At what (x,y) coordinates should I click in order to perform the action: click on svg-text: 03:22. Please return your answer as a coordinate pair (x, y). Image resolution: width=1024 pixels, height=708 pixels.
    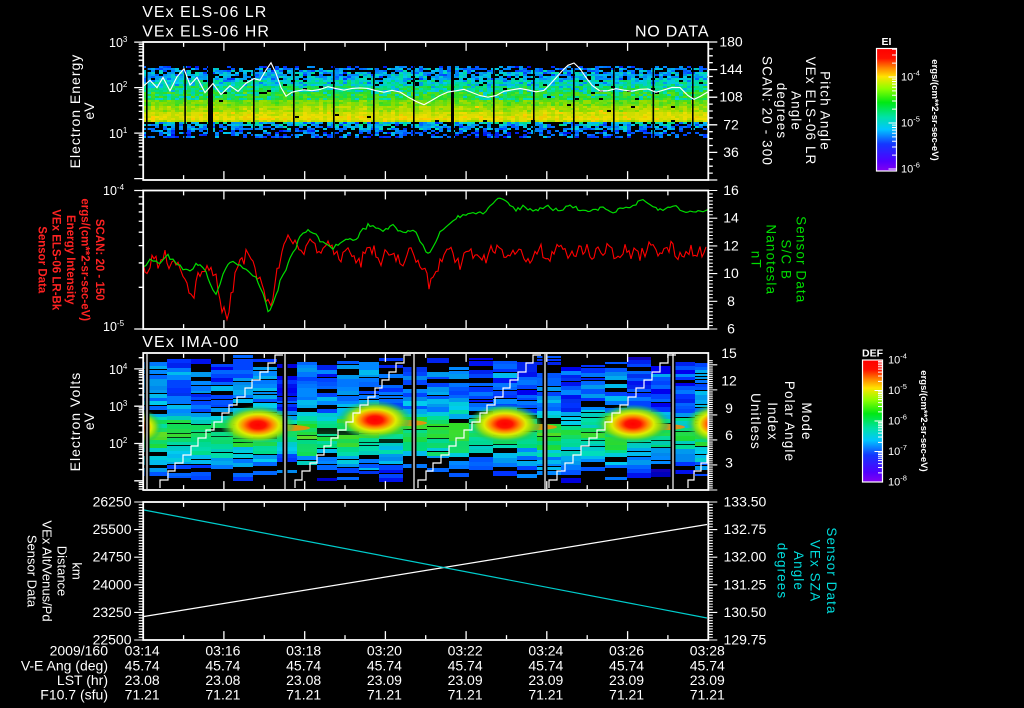
    Looking at the image, I should click on (465, 651).